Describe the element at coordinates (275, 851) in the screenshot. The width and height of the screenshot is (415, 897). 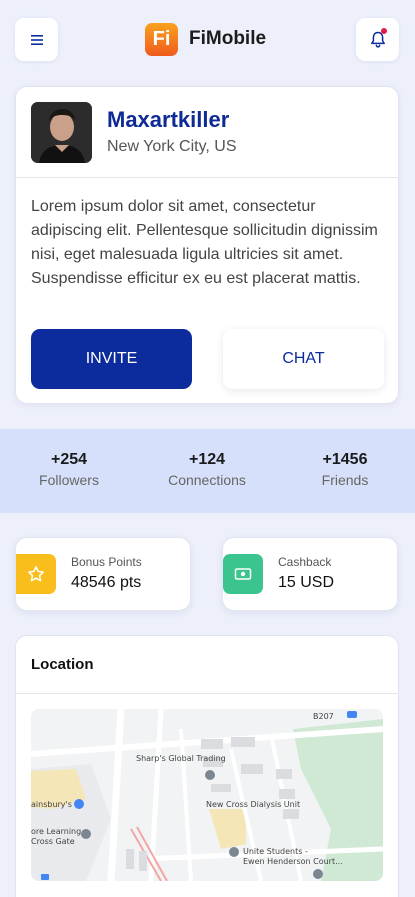
I see `map-label: Unite Students -` at that location.